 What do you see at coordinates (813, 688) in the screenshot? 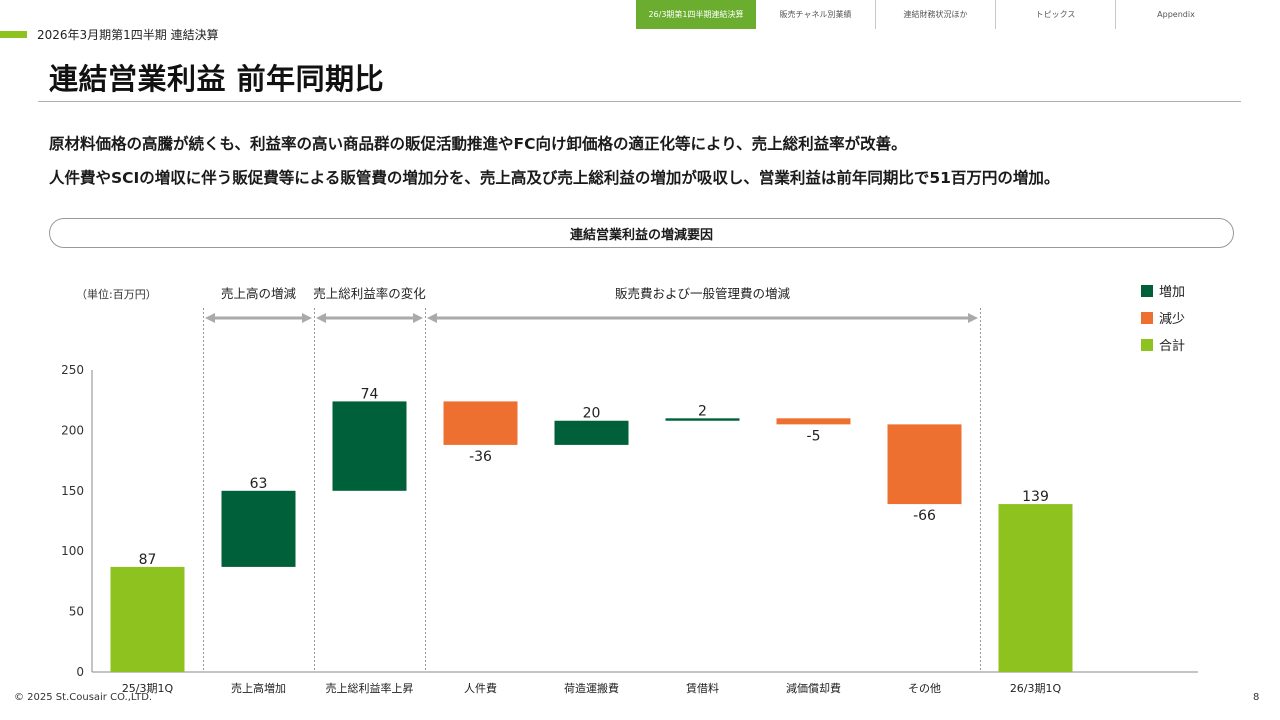
I see `x-tick-label: 減価償却費` at bounding box center [813, 688].